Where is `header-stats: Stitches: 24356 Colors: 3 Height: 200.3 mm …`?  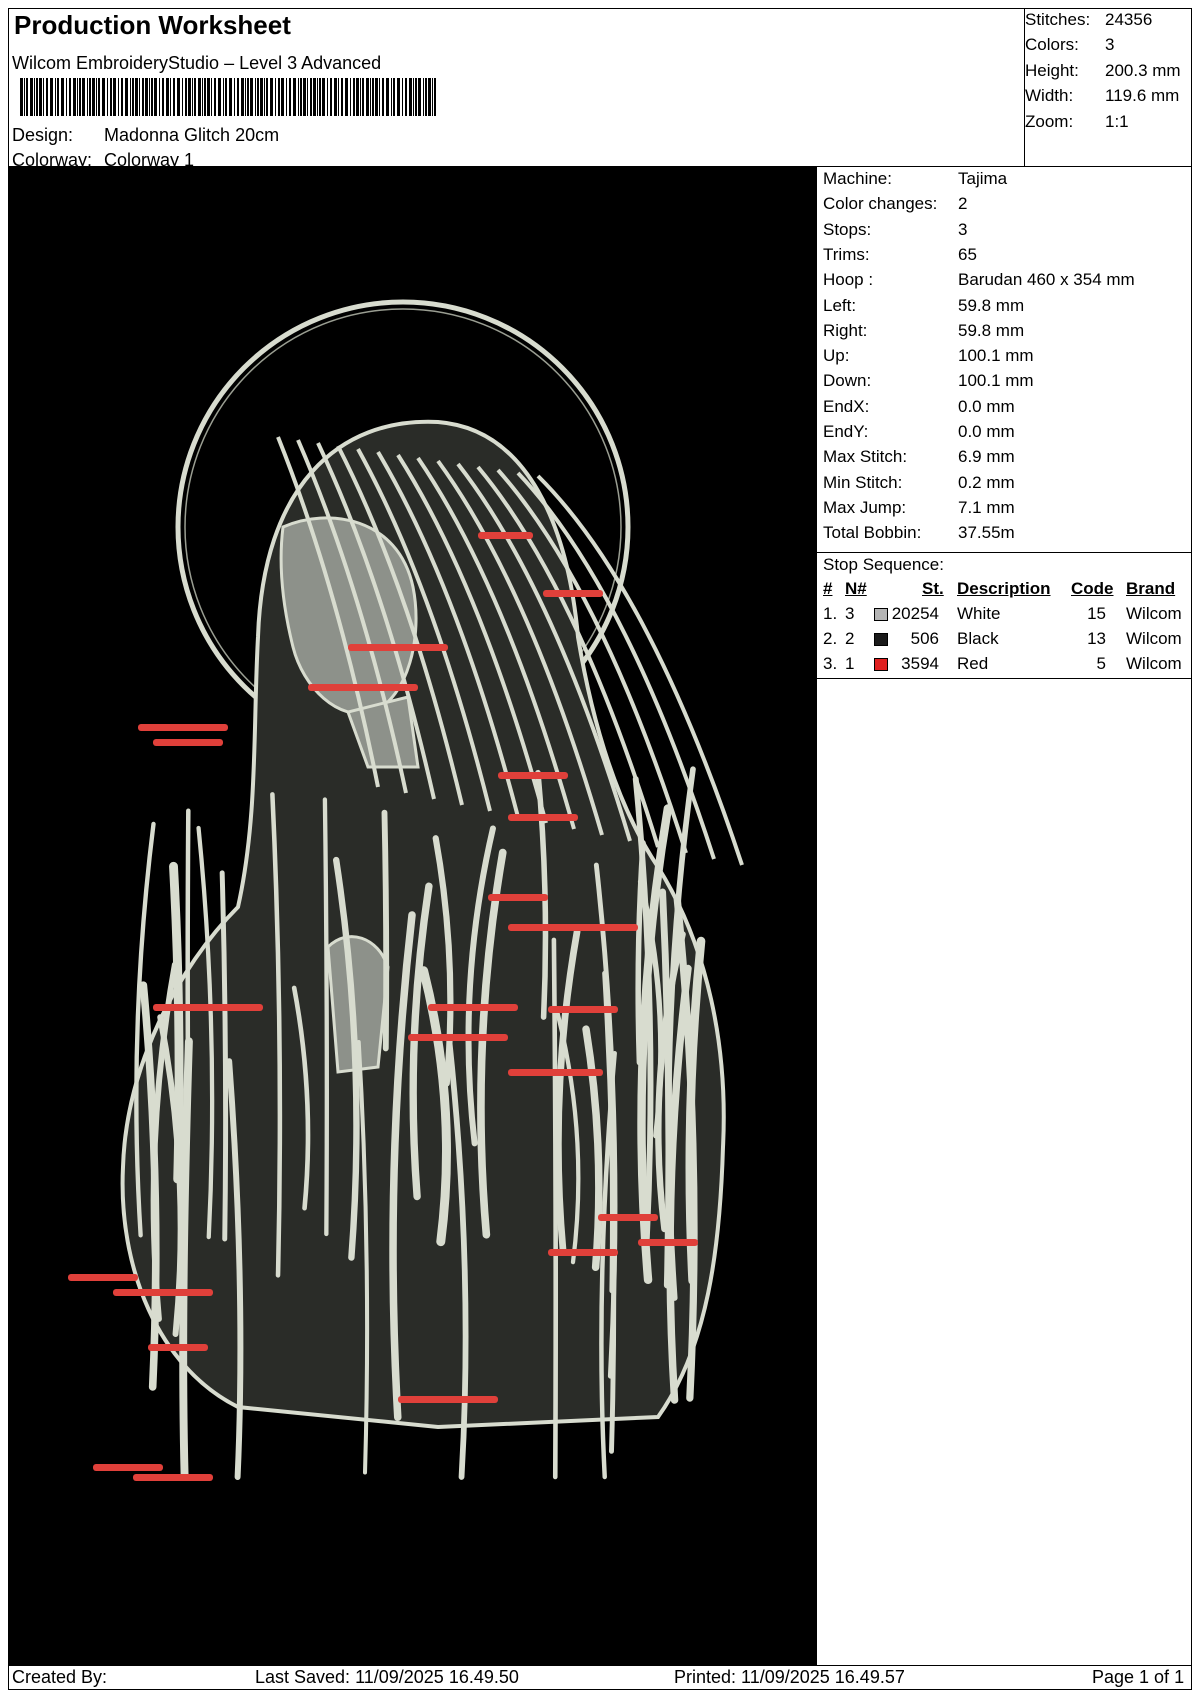 header-stats: Stitches: 24356 Colors: 3 Height: 200.3 mm … is located at coordinates (1108, 87).